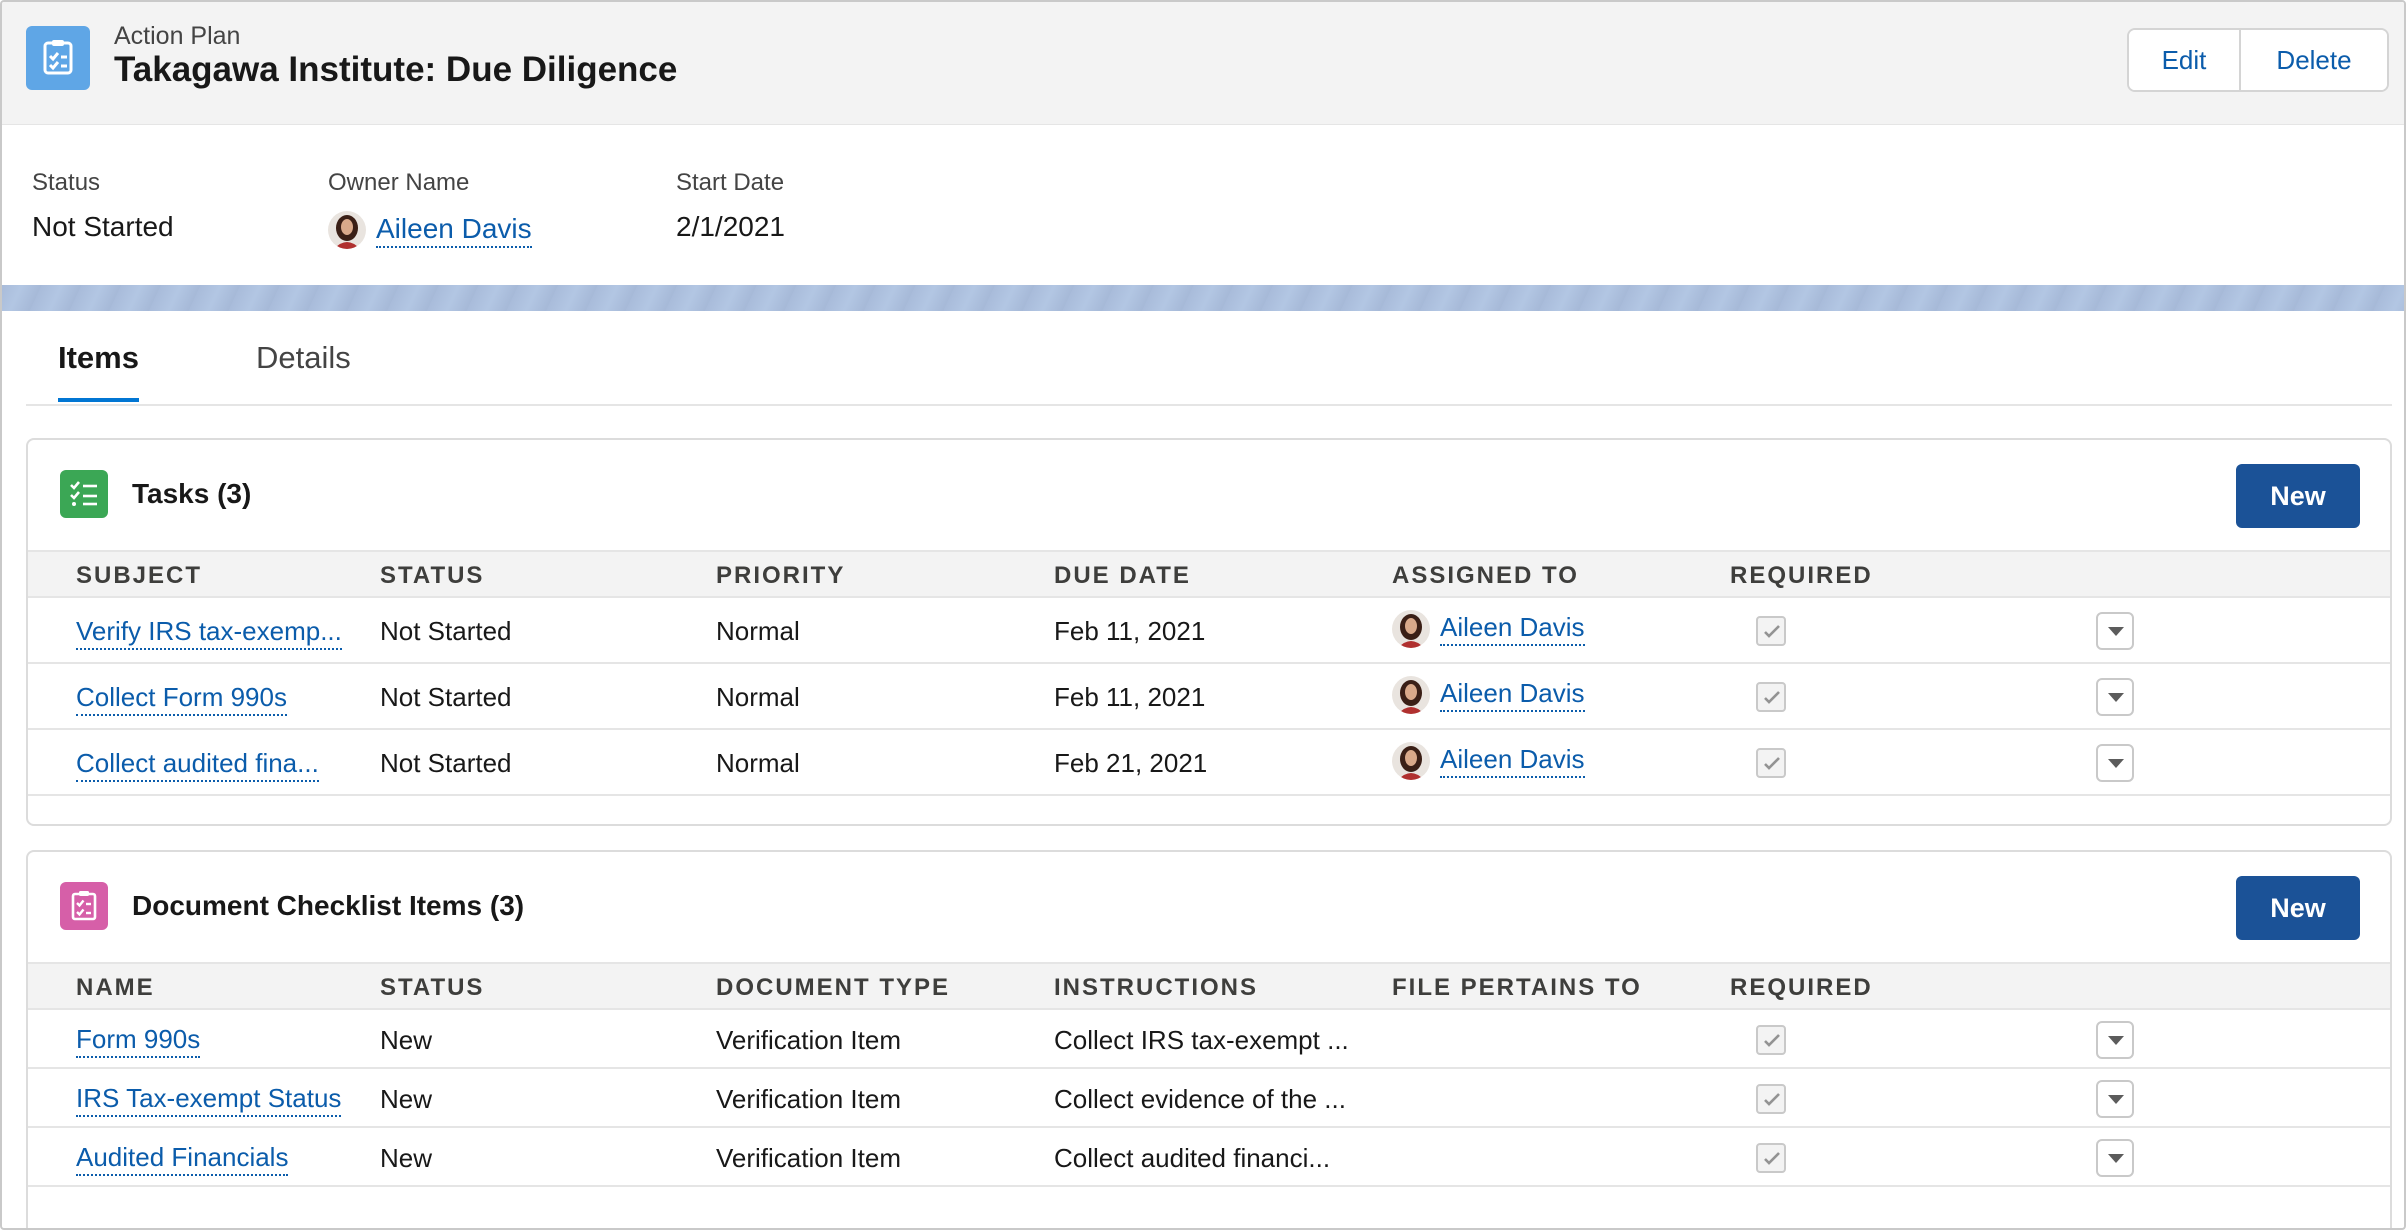 The width and height of the screenshot is (2406, 1230). Describe the element at coordinates (66, 182) in the screenshot. I see `status-label: Status` at that location.